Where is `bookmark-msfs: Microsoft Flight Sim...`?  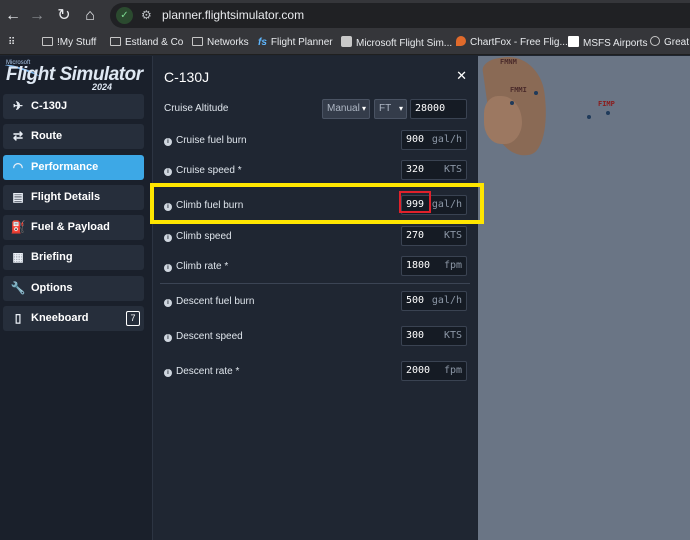
bookmark-msfs: Microsoft Flight Sim... is located at coordinates (396, 43).